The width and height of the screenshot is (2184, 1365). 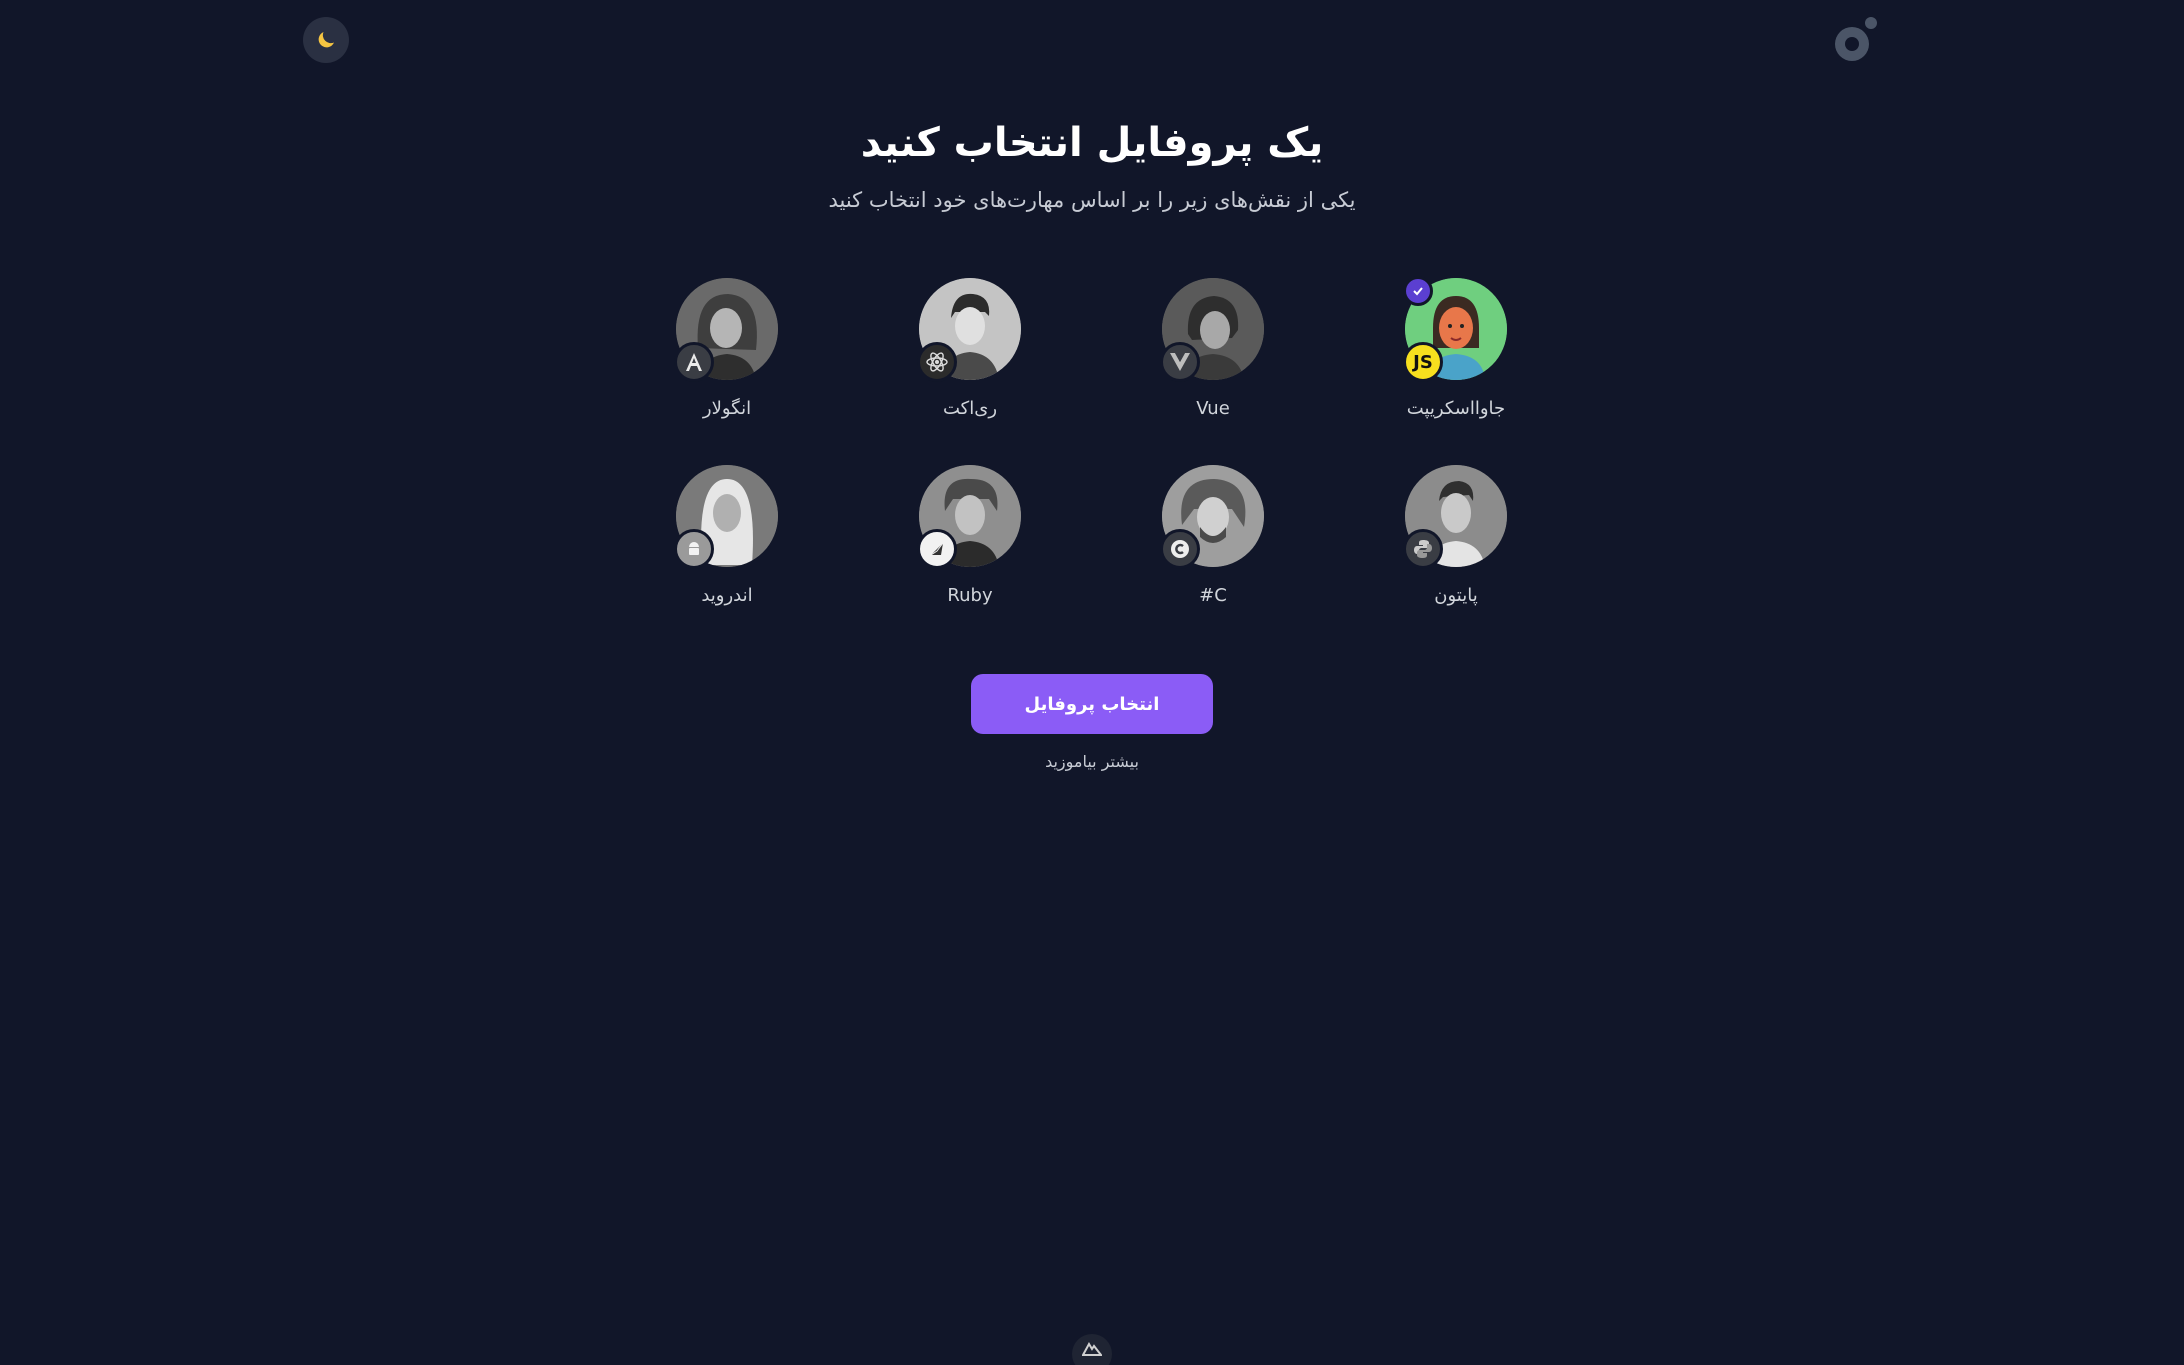 What do you see at coordinates (1213, 595) in the screenshot?
I see `profile-label: #C` at bounding box center [1213, 595].